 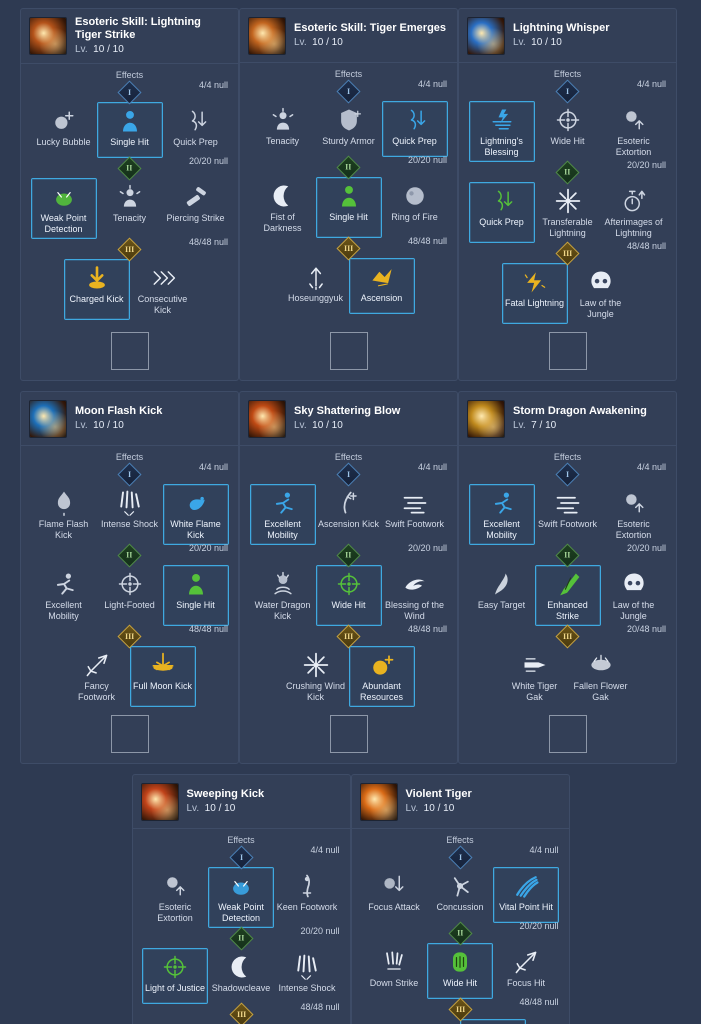 I want to click on tripod-node-label: Quick Prep, so click(x=501, y=222).